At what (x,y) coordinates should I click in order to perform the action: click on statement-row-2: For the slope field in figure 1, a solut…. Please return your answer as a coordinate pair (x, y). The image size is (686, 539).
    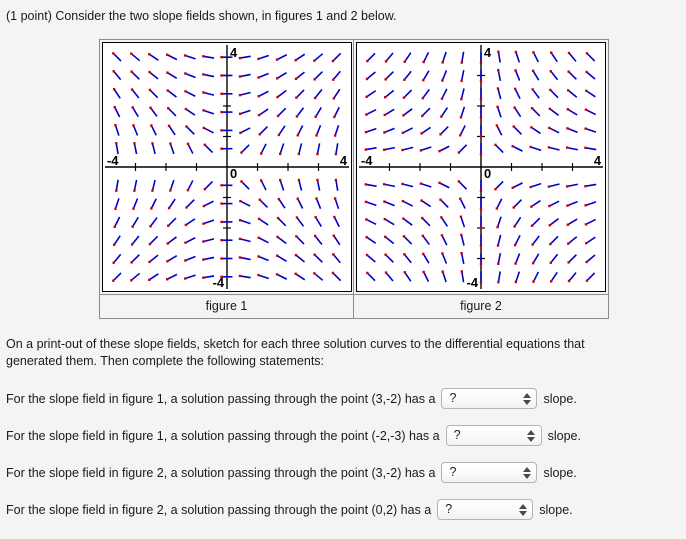
    Looking at the image, I should click on (293, 435).